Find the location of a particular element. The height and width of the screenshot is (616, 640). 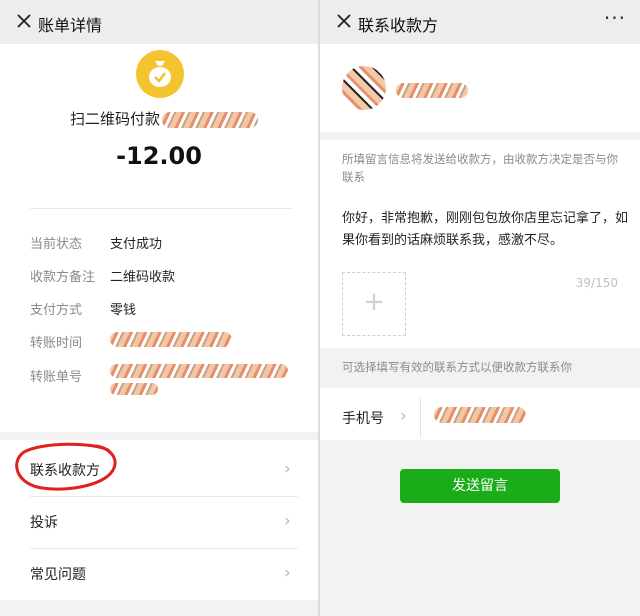

more-dots-icon: ··· is located at coordinates (615, 18).